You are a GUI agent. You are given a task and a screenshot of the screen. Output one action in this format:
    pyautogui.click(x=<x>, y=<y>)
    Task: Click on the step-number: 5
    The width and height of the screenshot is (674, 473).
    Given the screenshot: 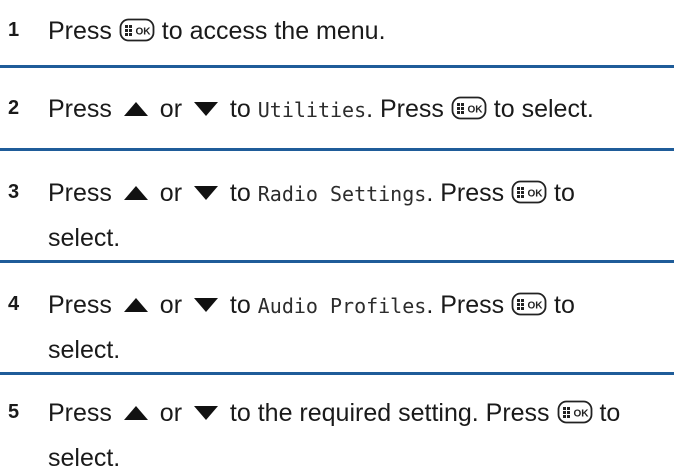 What is the action you would take?
    pyautogui.click(x=14, y=412)
    